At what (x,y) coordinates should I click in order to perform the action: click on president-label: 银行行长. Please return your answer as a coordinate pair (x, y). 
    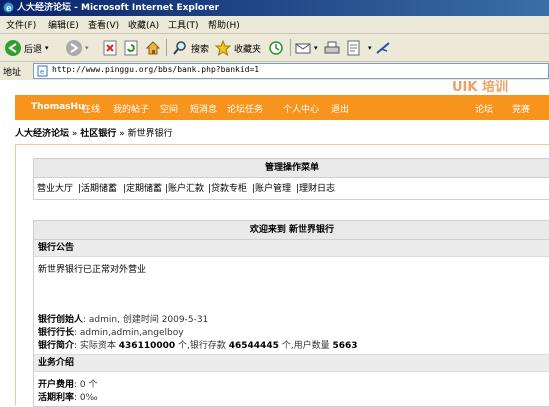
    Looking at the image, I should click on (56, 333).